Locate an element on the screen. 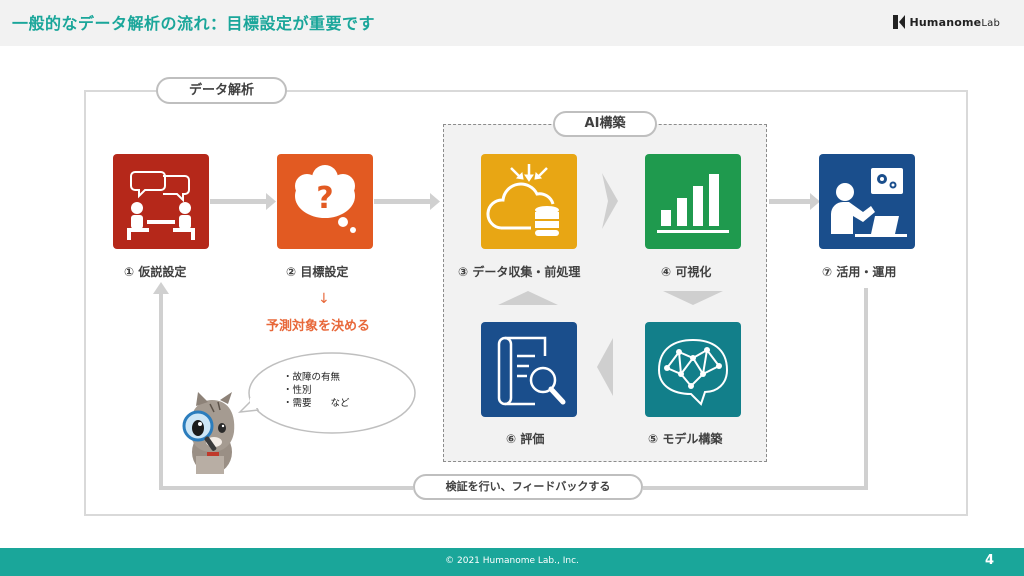  slide-footer: © 2021 Humanome Lab., Inc. 4 is located at coordinates (512, 562).